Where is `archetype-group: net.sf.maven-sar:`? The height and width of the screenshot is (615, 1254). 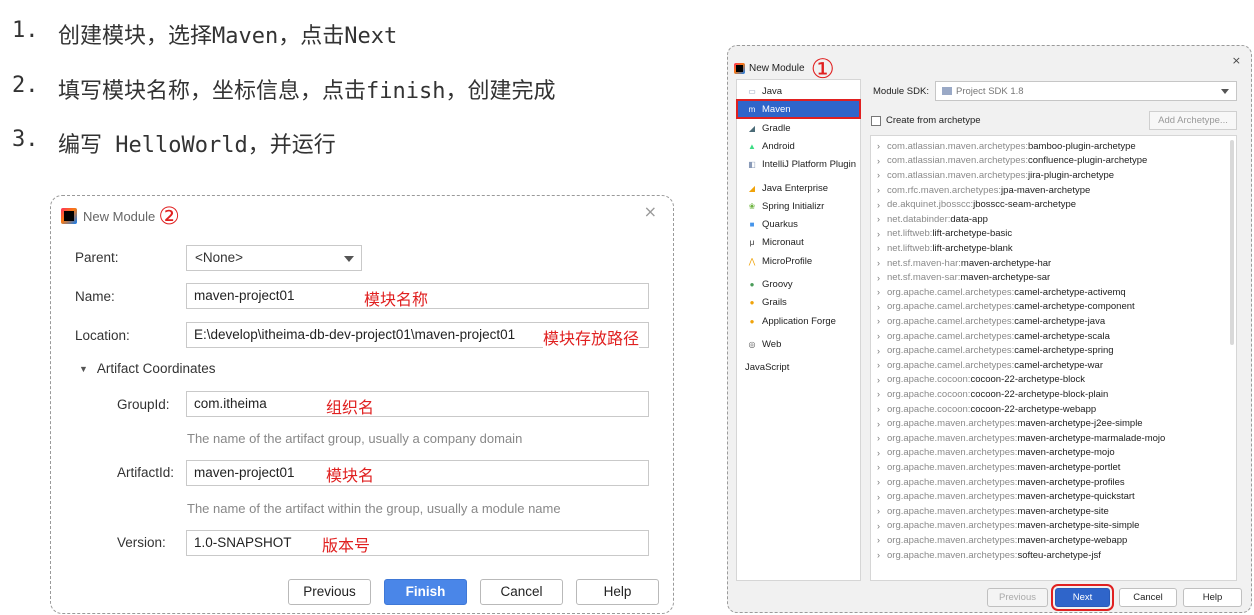 archetype-group: net.sf.maven-sar: is located at coordinates (924, 278).